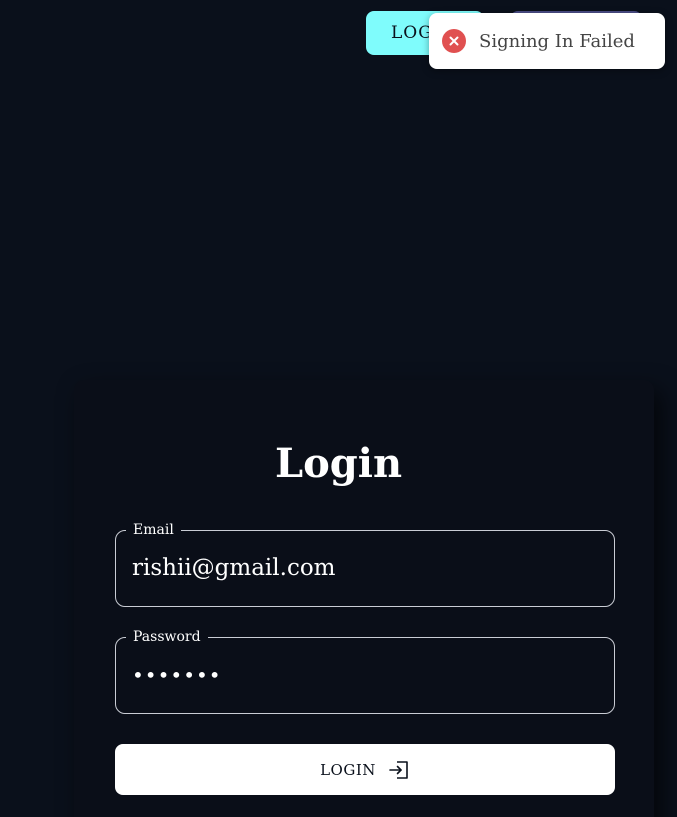  What do you see at coordinates (365, 564) in the screenshot?
I see `email-field: Email rishii@gmail.com` at bounding box center [365, 564].